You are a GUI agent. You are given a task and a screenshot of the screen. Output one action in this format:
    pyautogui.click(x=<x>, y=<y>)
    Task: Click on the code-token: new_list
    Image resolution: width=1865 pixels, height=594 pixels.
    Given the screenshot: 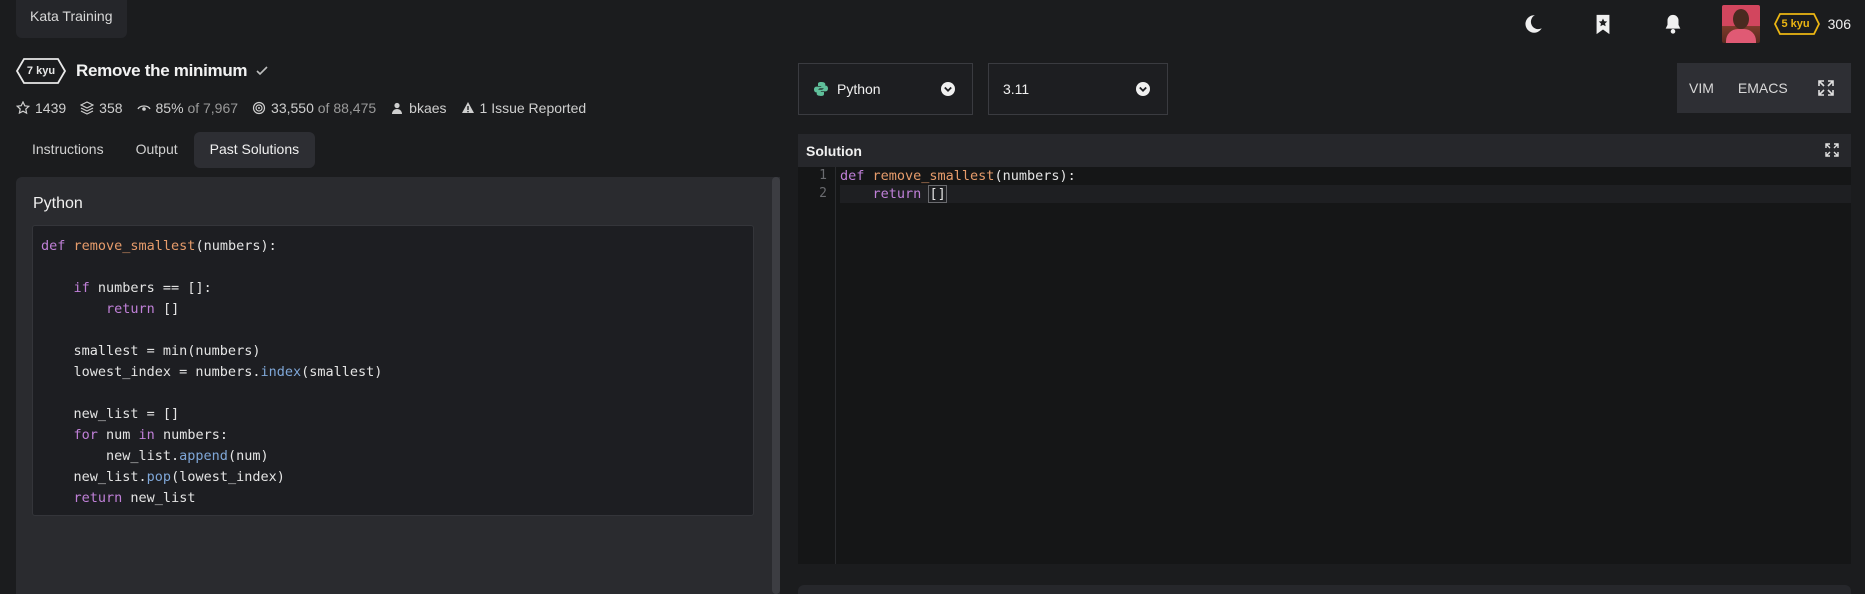 What is the action you would take?
    pyautogui.click(x=159, y=498)
    